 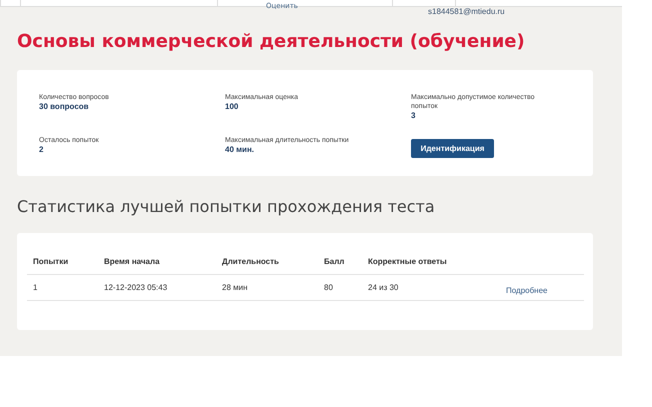 I want to click on table-cell-text: 80, so click(x=329, y=287).